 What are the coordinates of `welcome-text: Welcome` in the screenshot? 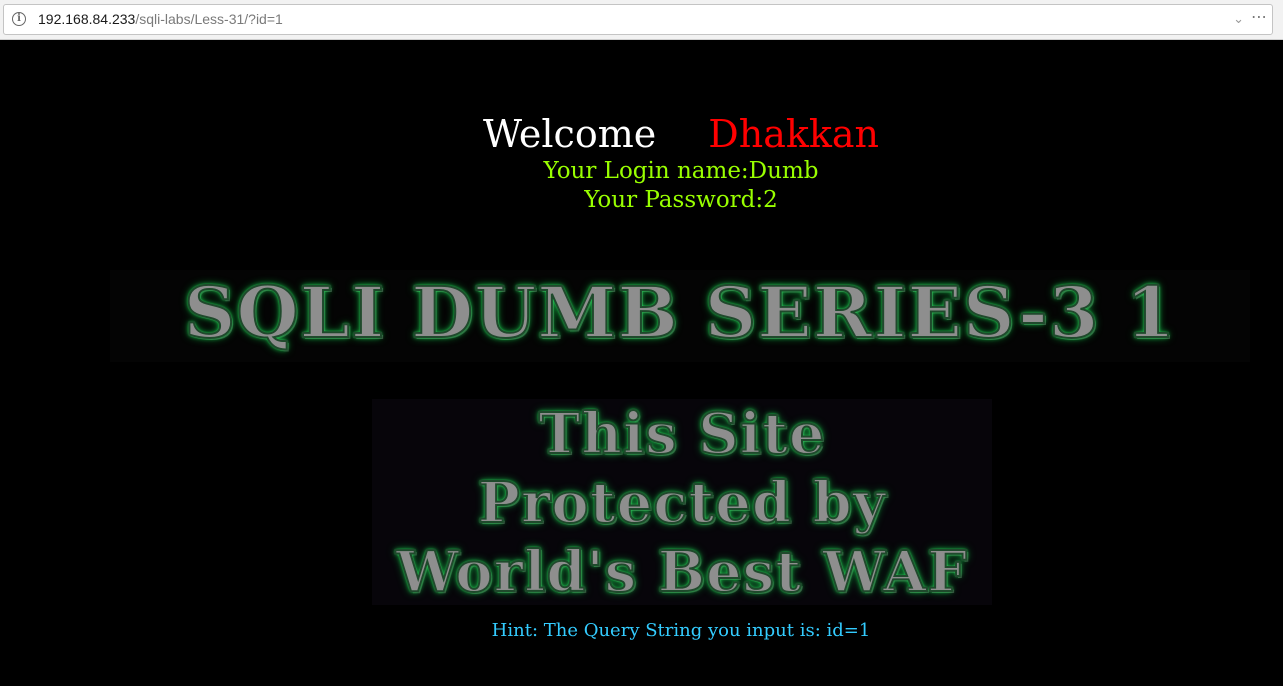 It's located at (569, 134).